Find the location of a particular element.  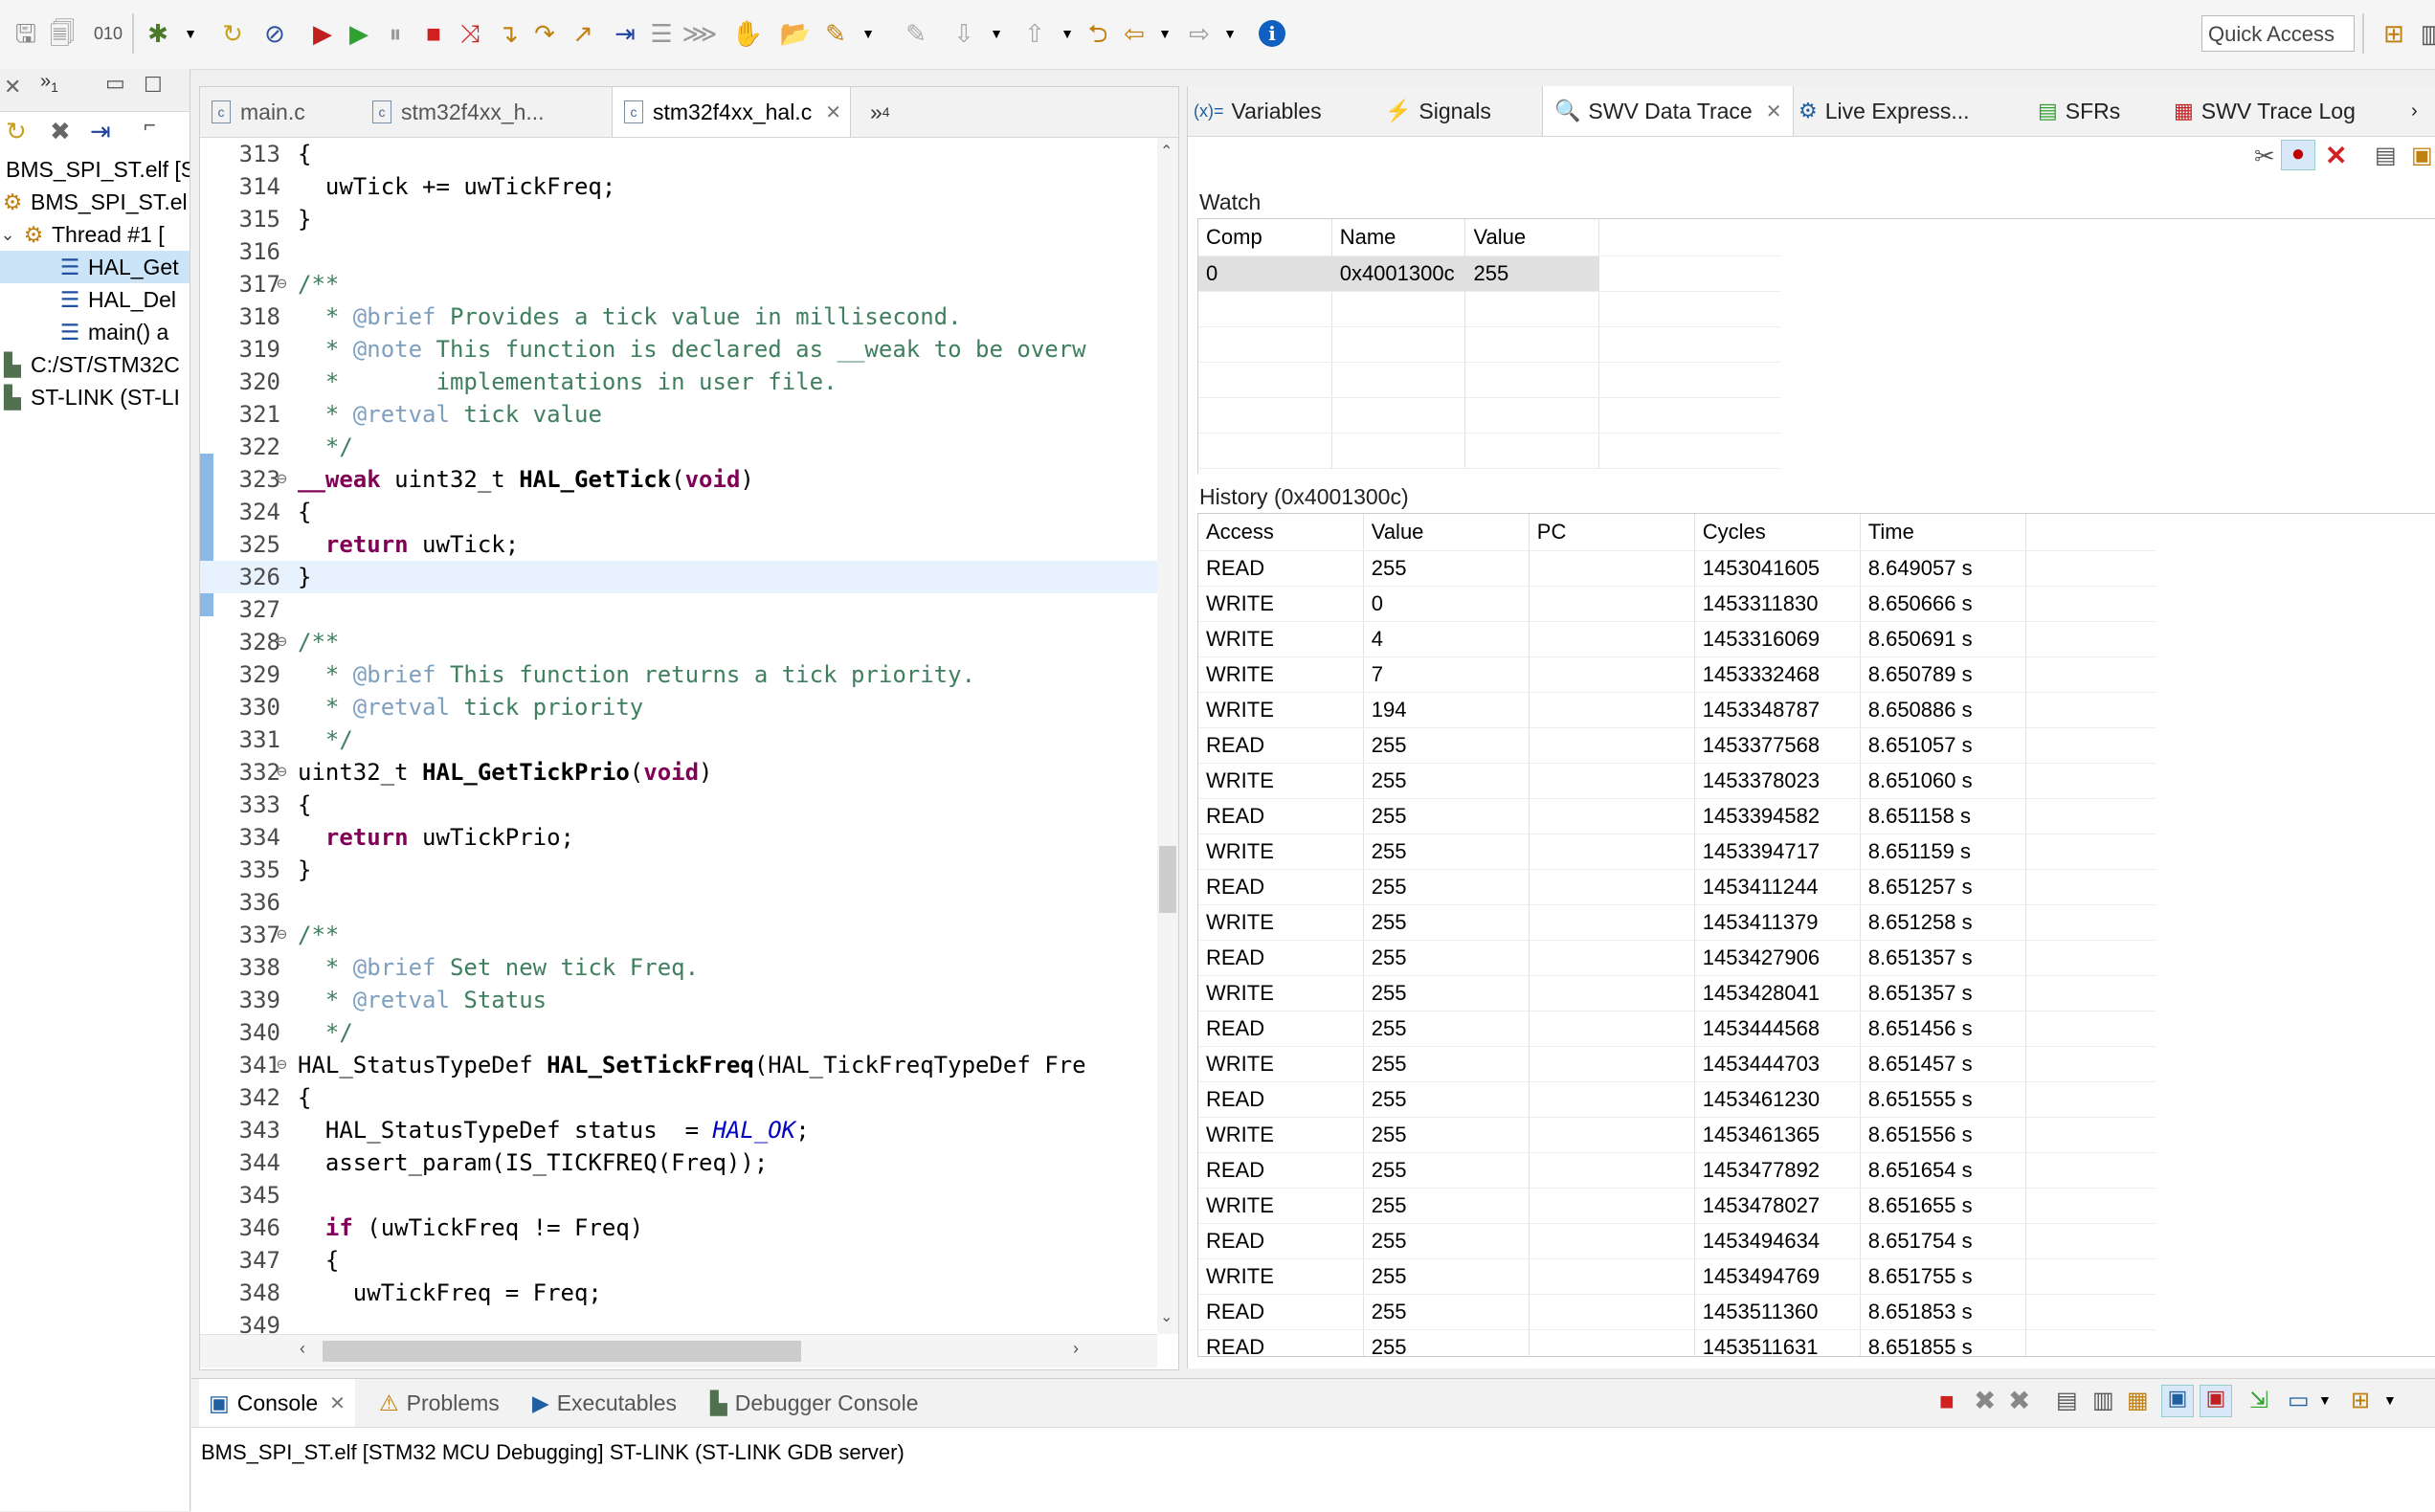

history-row: READ 255 1453461230 8.651555 s is located at coordinates (1677, 1099).